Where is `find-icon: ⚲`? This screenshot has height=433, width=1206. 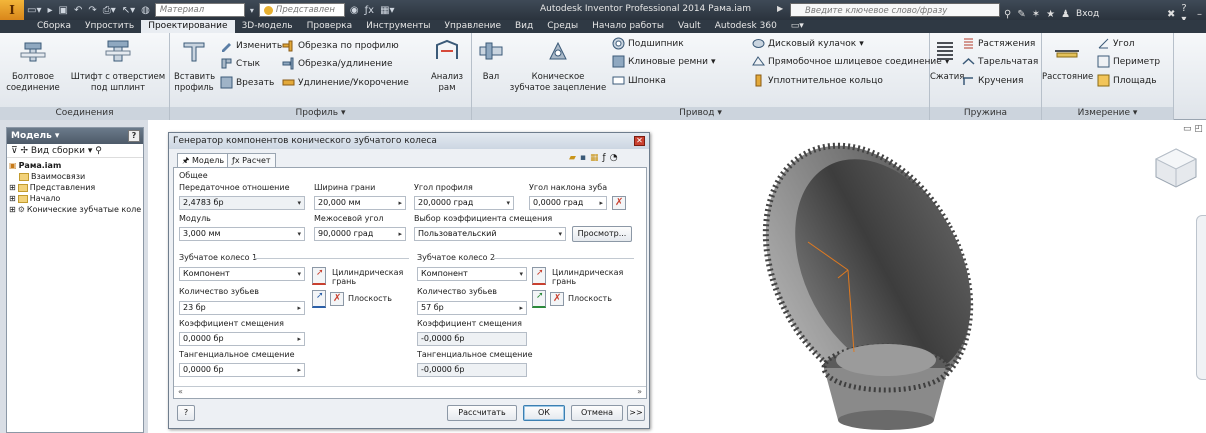
find-icon: ⚲ is located at coordinates (98, 151).